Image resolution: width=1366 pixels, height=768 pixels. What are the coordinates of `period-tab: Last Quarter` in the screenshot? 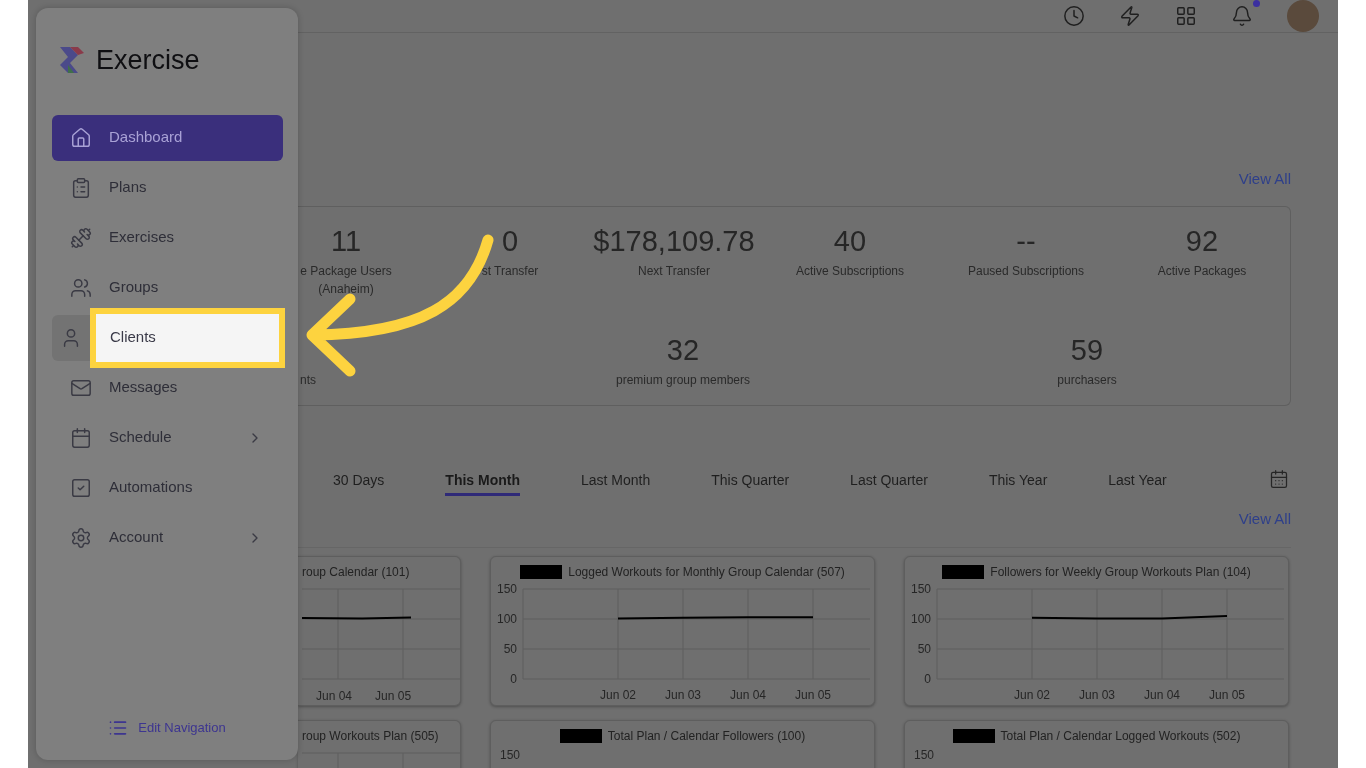 It's located at (889, 483).